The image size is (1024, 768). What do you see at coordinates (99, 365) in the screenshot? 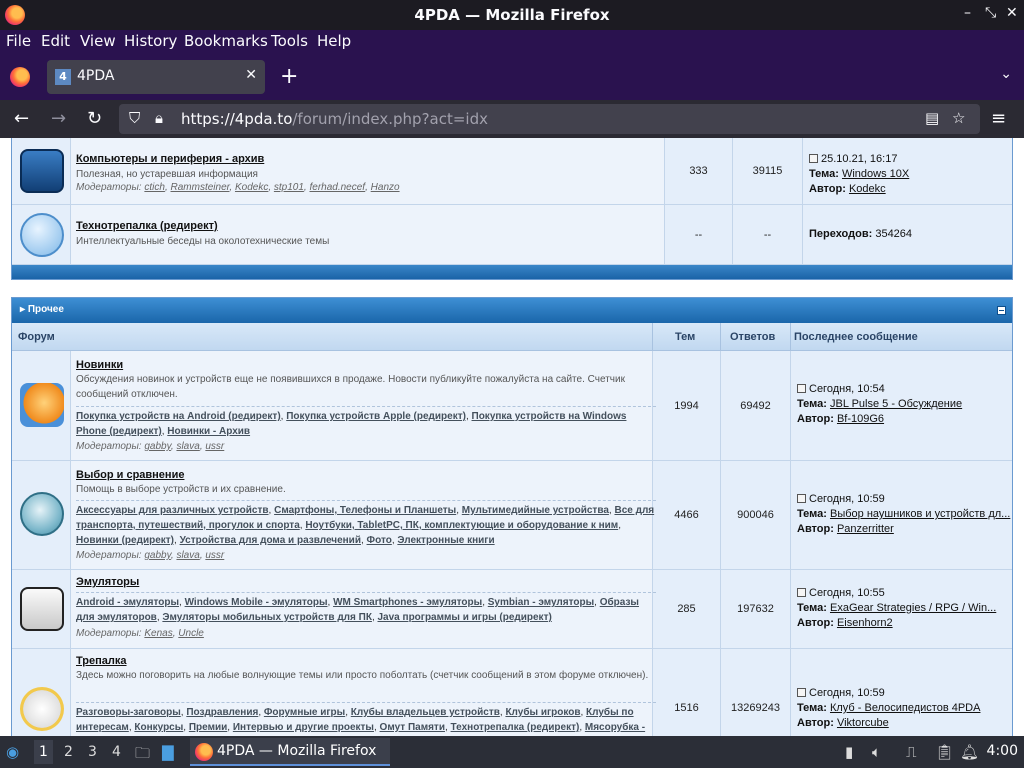
I see `forum-title-link: Новинки` at bounding box center [99, 365].